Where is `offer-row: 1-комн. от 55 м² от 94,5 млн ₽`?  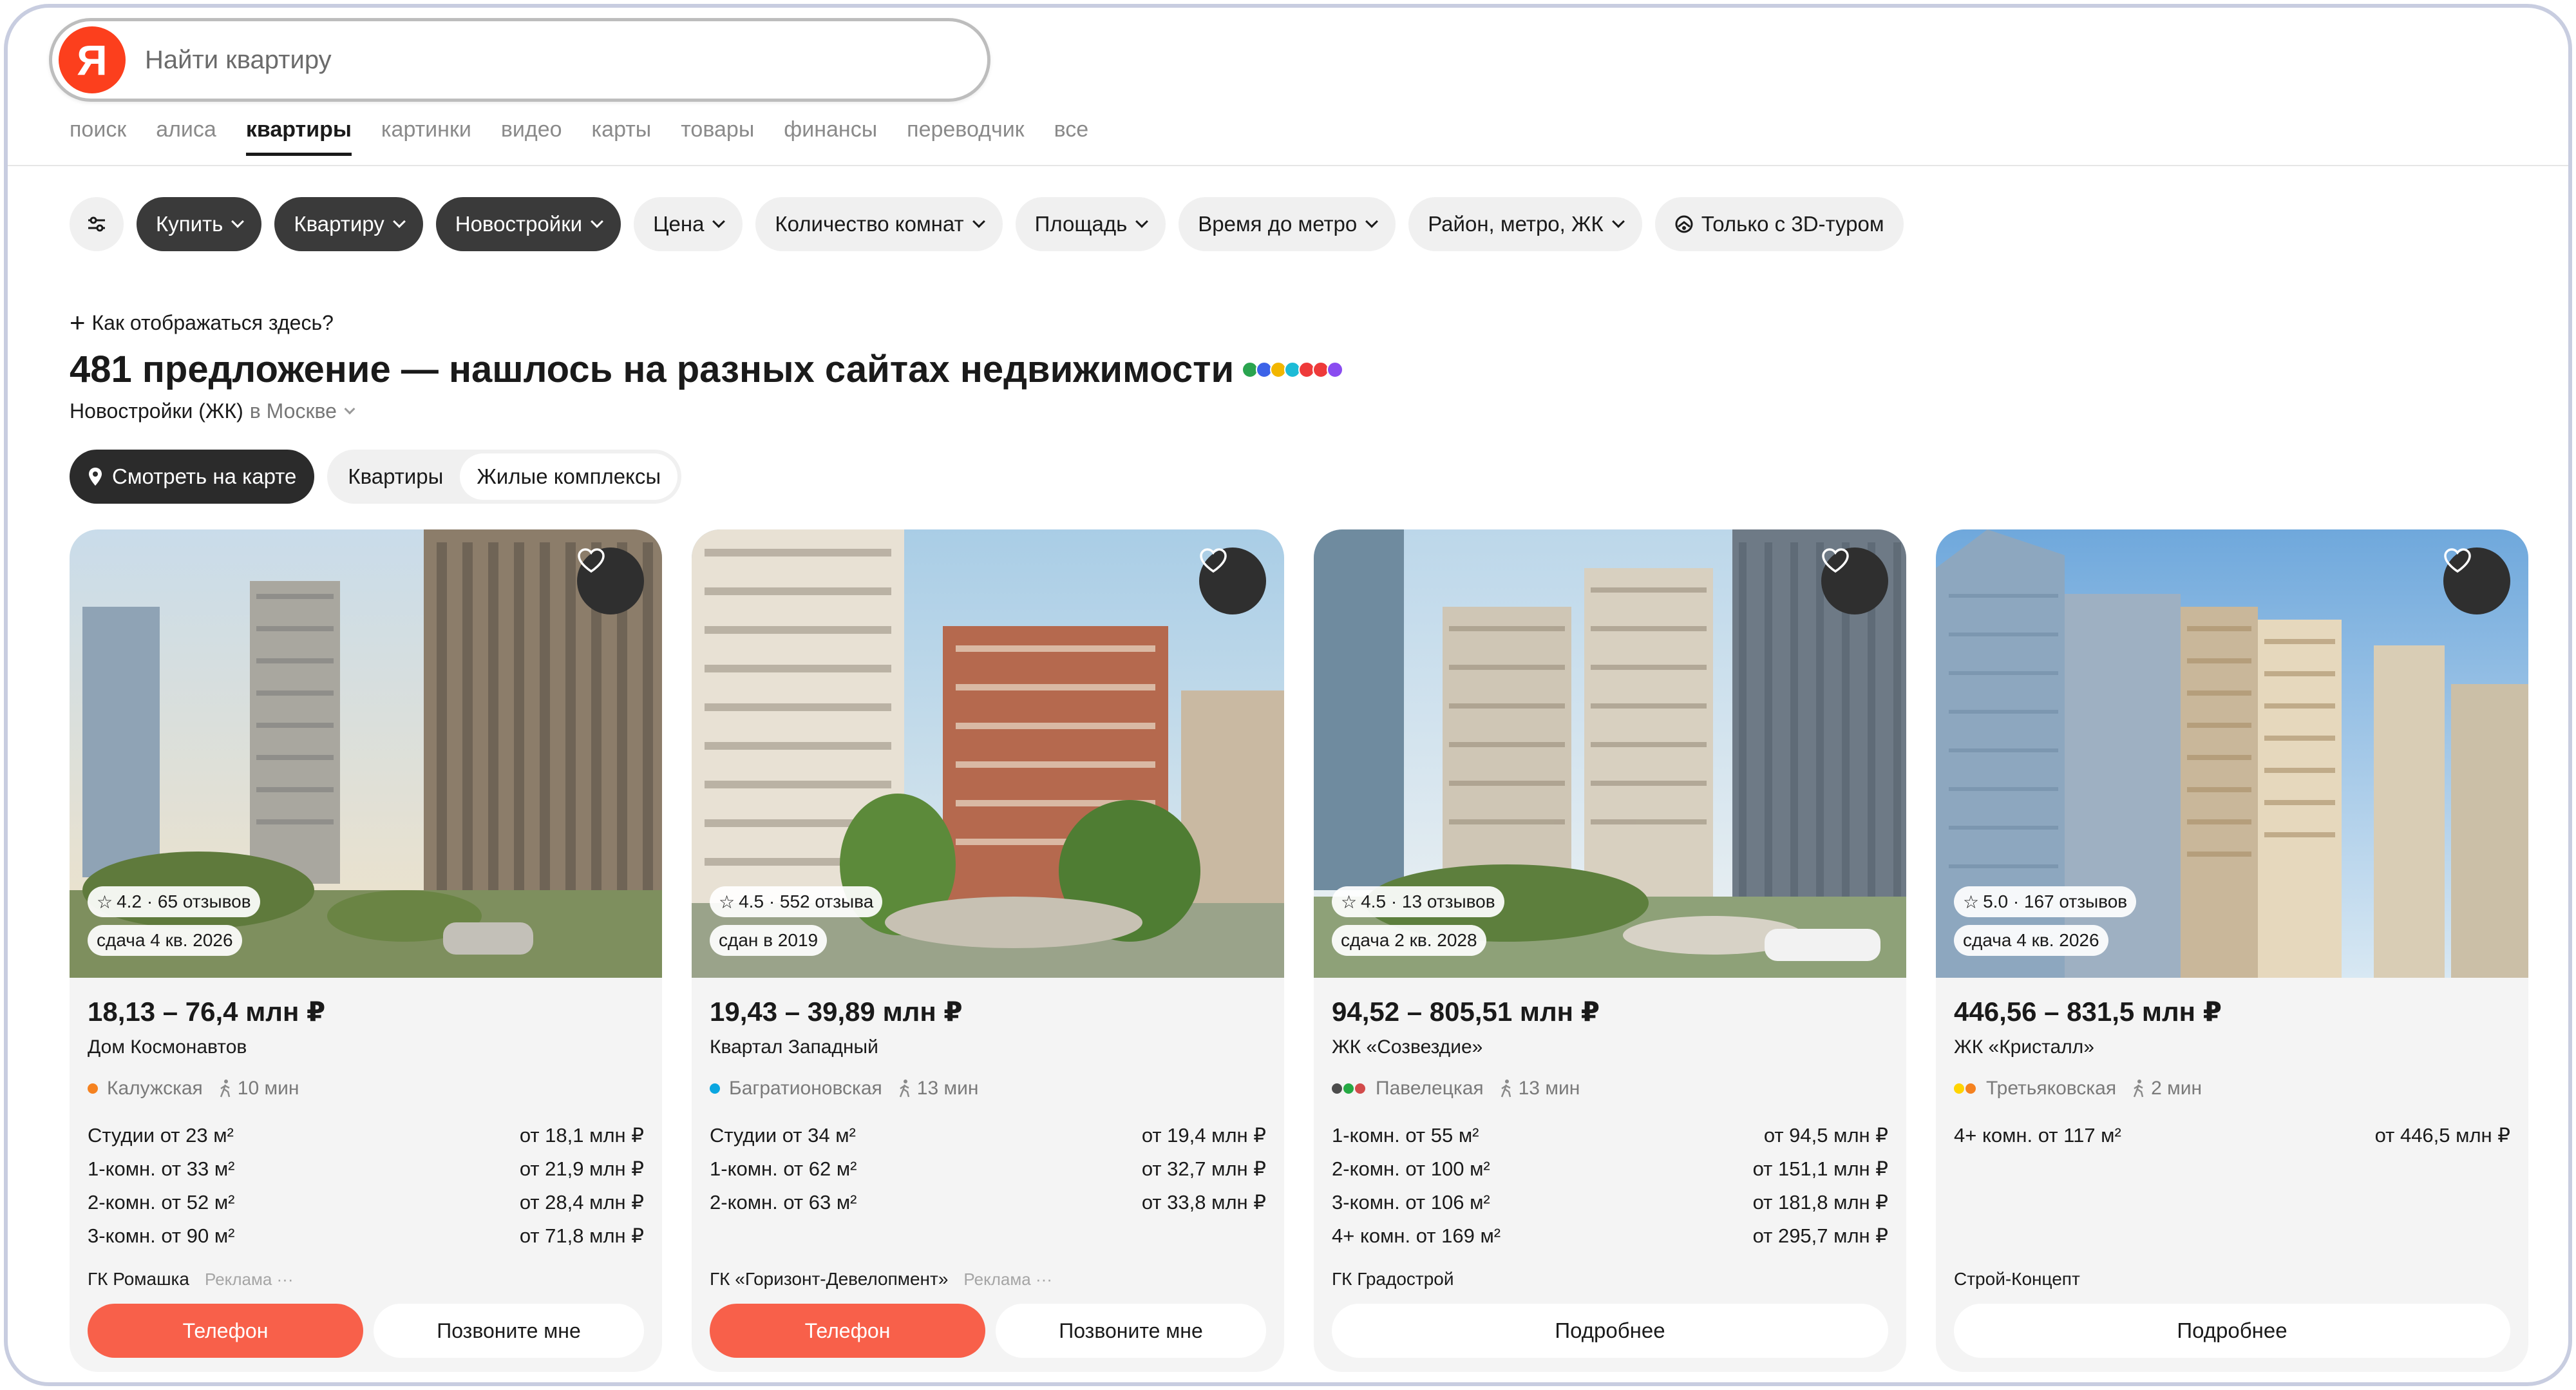 offer-row: 1-комн. от 55 м² от 94,5 млн ₽ is located at coordinates (1610, 1135).